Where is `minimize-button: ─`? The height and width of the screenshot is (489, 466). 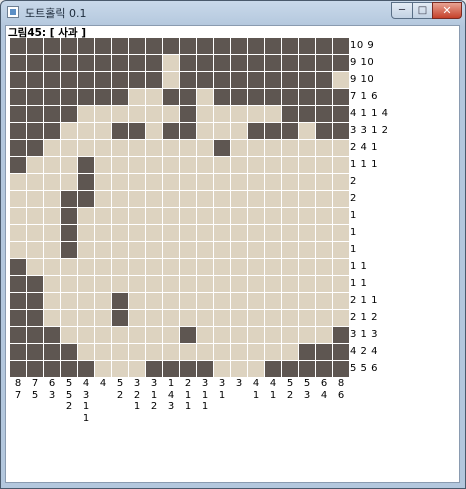
minimize-button: ─ is located at coordinates (402, 10).